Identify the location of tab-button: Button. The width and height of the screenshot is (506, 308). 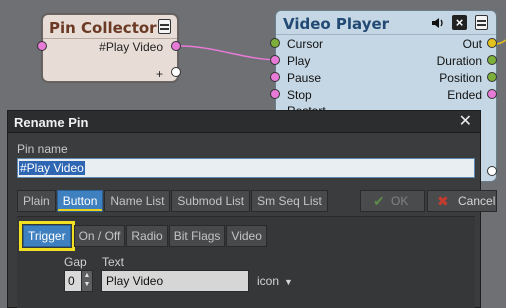
(80, 201).